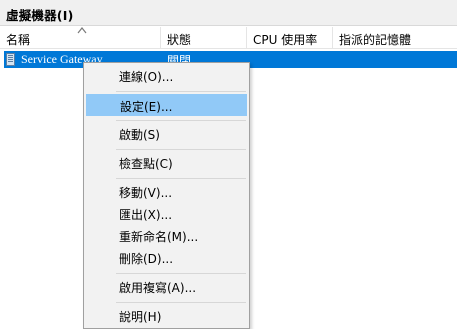  What do you see at coordinates (285, 40) in the screenshot?
I see `column-header-cpu-usage-label: CPU 使用率` at bounding box center [285, 40].